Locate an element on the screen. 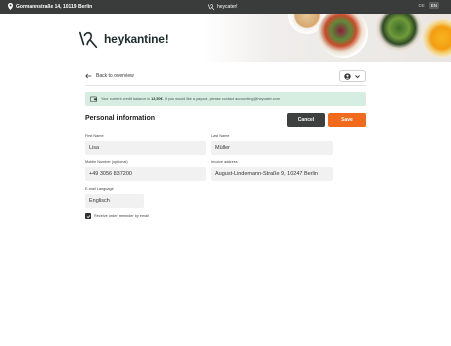  heykantine-logo-icon is located at coordinates (88, 40).